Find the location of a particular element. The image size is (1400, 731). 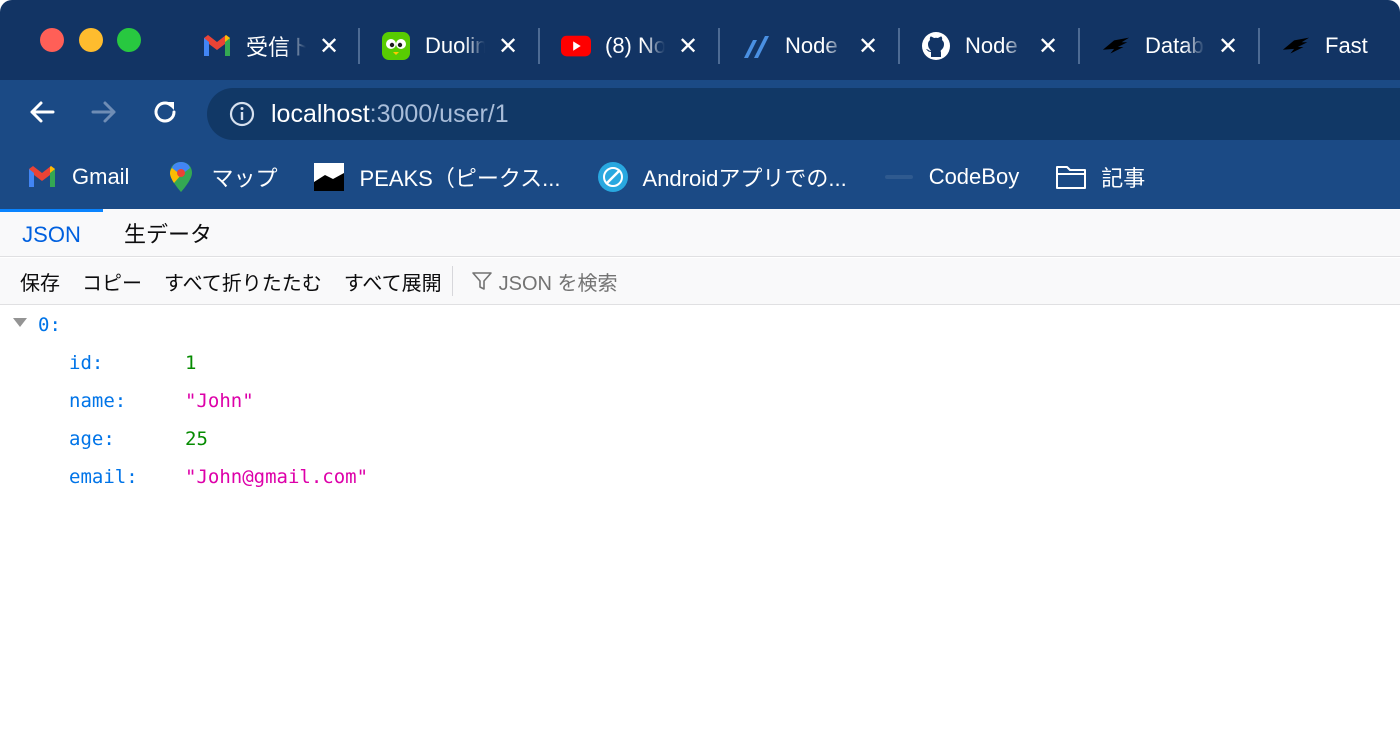

tab-youtube: (8) Node ✕ is located at coordinates (631, 46).